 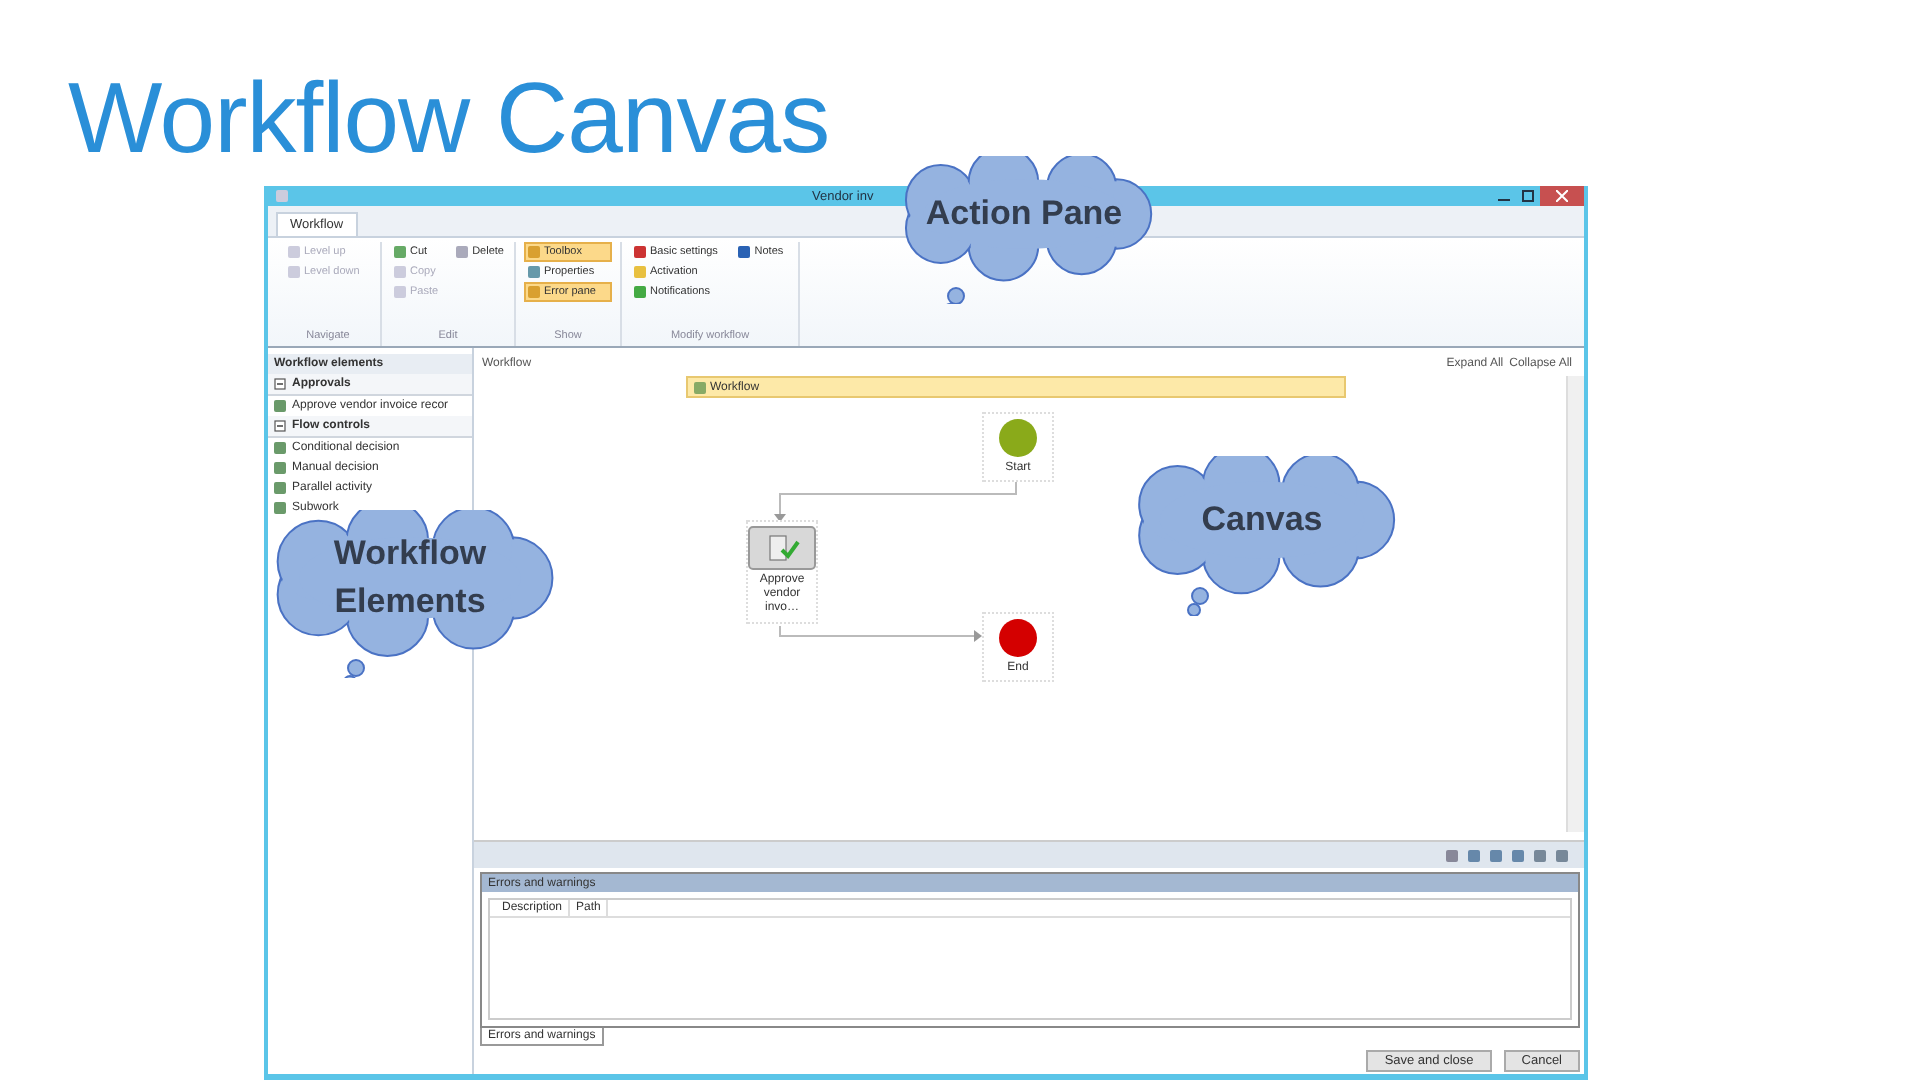 What do you see at coordinates (1262, 520) in the screenshot?
I see `callout-text: Canvas` at bounding box center [1262, 520].